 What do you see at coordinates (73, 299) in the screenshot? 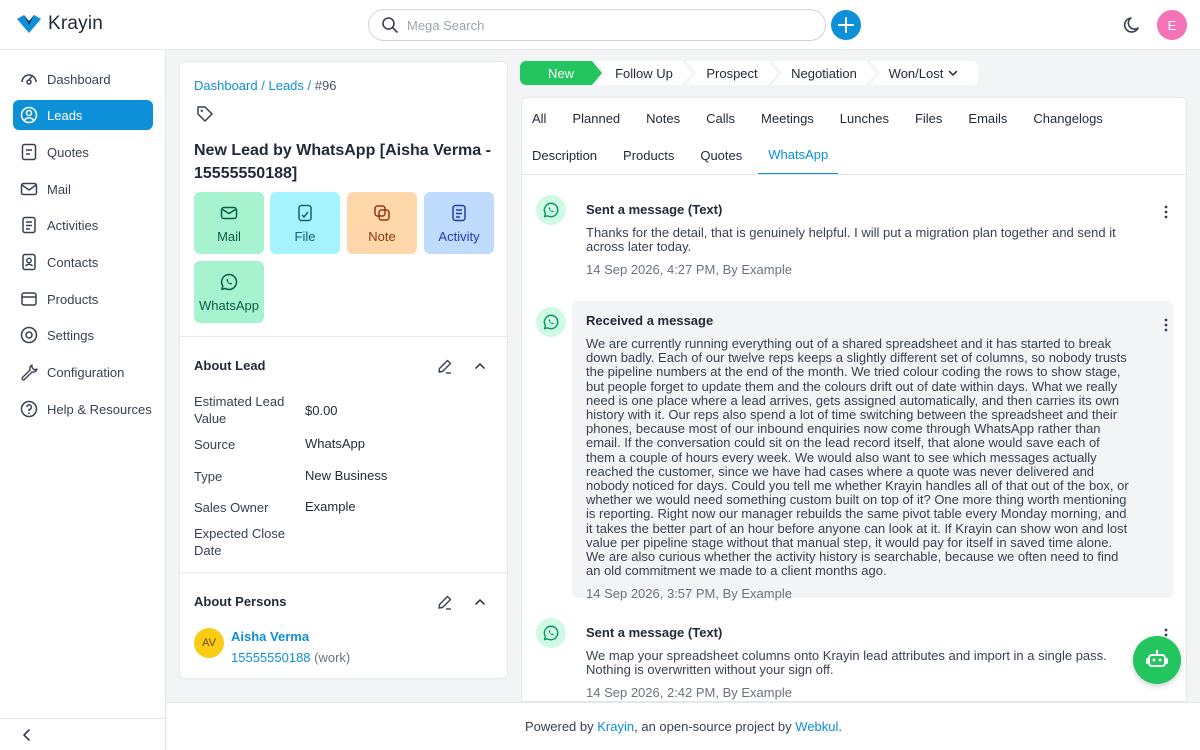
I see `sidebar-item-label: Products` at bounding box center [73, 299].